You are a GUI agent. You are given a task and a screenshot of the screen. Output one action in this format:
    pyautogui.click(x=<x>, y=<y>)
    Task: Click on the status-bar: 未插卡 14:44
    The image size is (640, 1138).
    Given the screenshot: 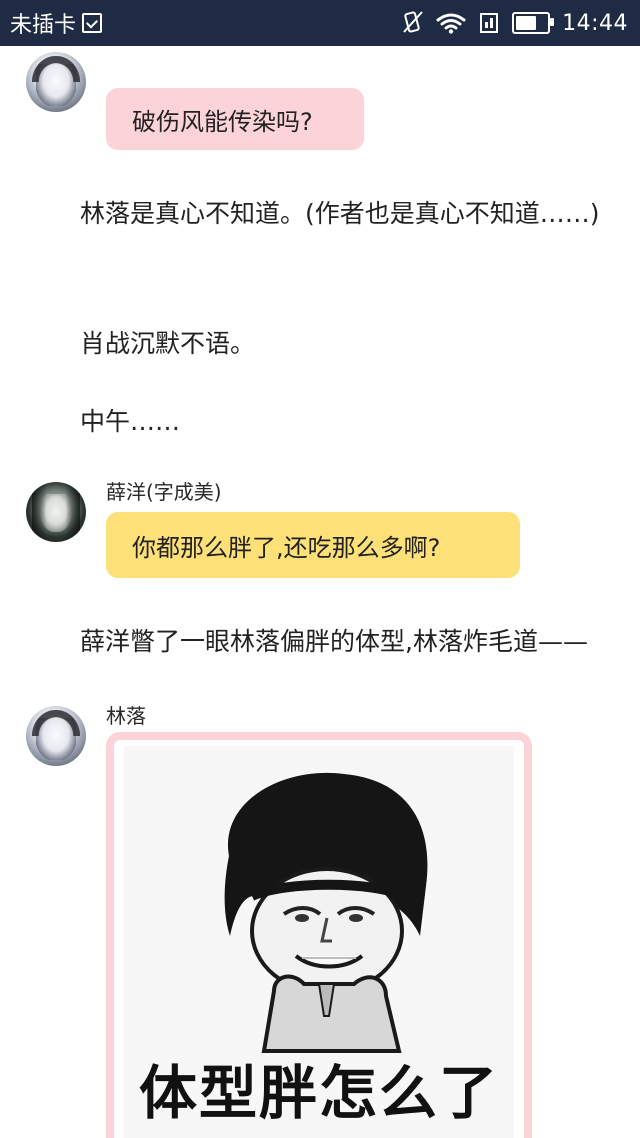 What is the action you would take?
    pyautogui.click(x=320, y=23)
    